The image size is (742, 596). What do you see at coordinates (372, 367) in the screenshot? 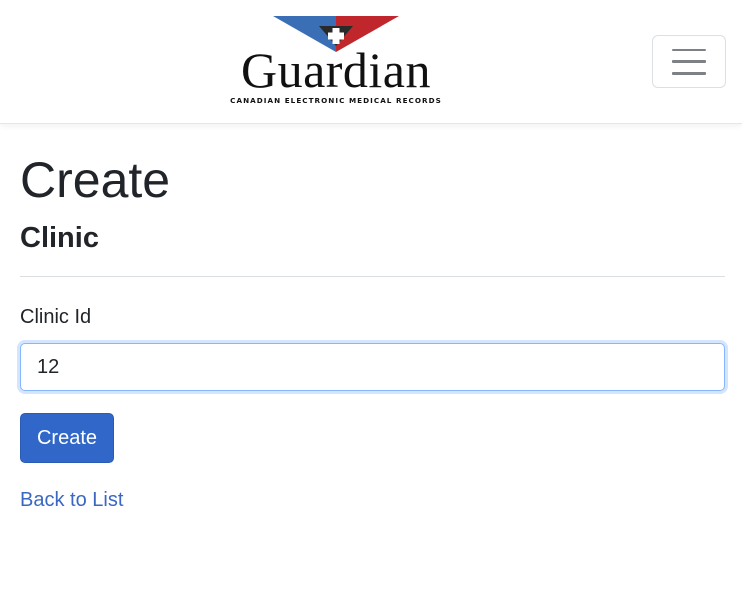
I see `clinic-id-input` at bounding box center [372, 367].